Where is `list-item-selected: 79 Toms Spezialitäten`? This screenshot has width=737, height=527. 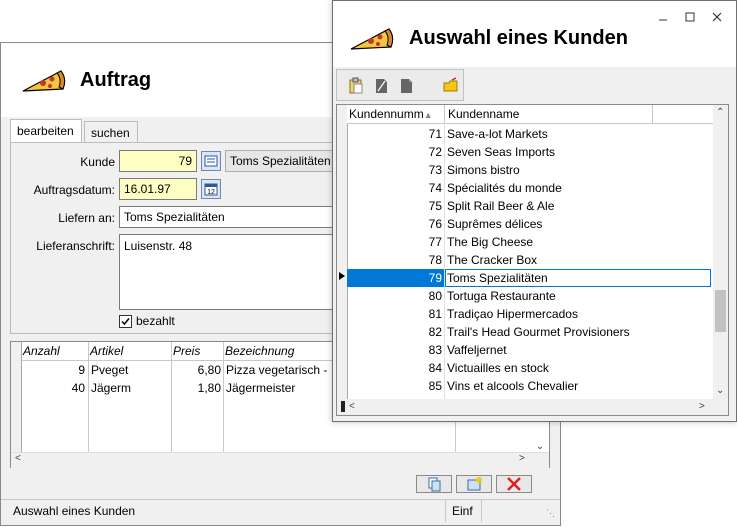 list-item-selected: 79 Toms Spezialitäten is located at coordinates (530, 278).